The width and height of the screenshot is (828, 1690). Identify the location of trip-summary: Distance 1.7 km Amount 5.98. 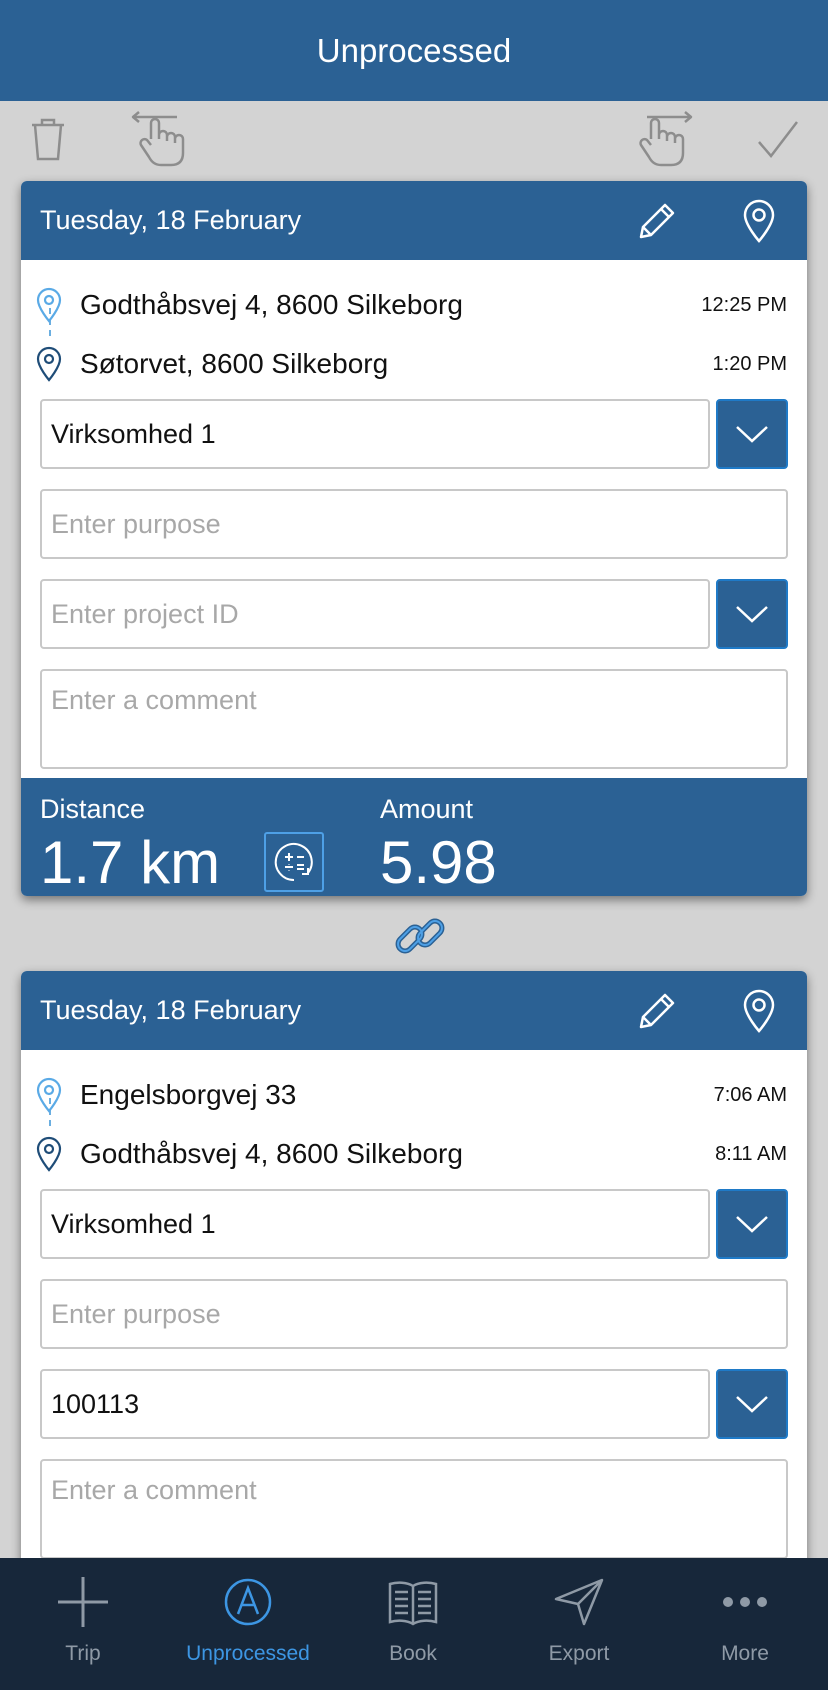
(414, 837).